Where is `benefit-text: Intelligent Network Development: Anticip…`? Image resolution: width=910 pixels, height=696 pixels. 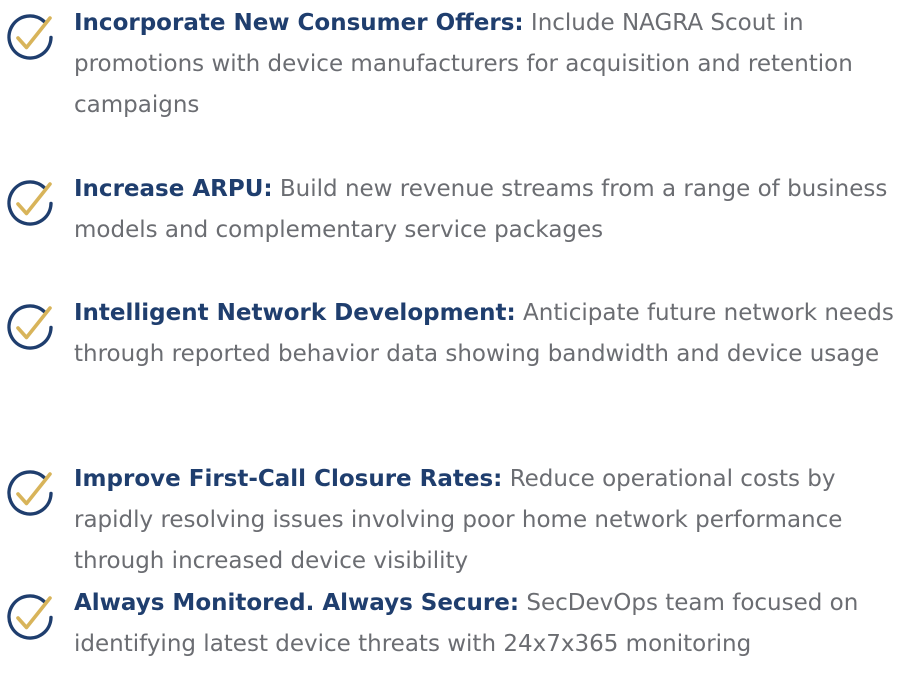 benefit-text: Intelligent Network Development: Anticip… is located at coordinates (484, 334).